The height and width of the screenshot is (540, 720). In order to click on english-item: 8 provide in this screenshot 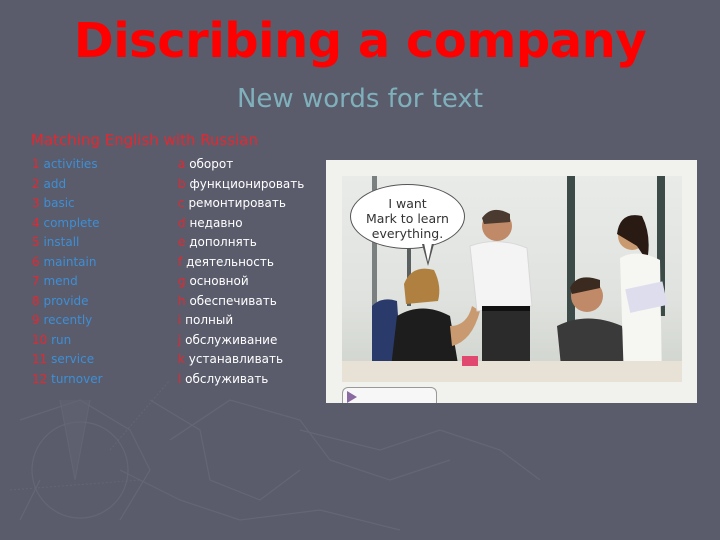, I will do `click(60, 301)`.